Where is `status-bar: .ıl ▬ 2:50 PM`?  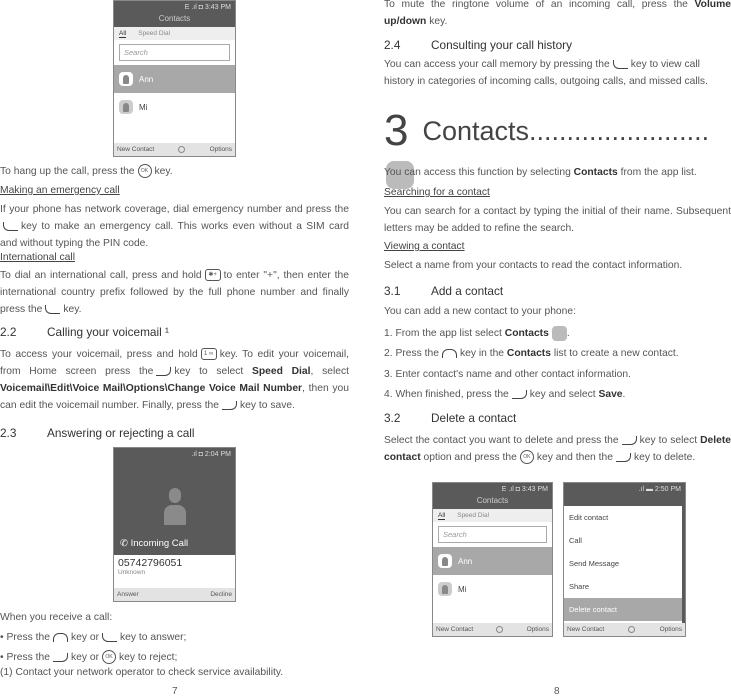 status-bar: .ıl ▬ 2:50 PM is located at coordinates (624, 489).